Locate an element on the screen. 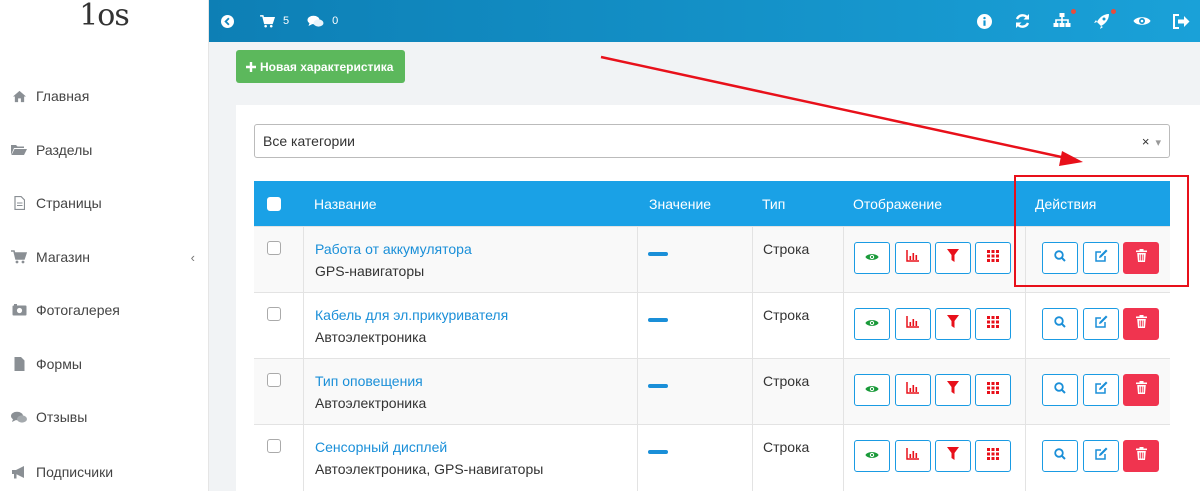  sidebar-item-forms: Формы is located at coordinates (104, 364).